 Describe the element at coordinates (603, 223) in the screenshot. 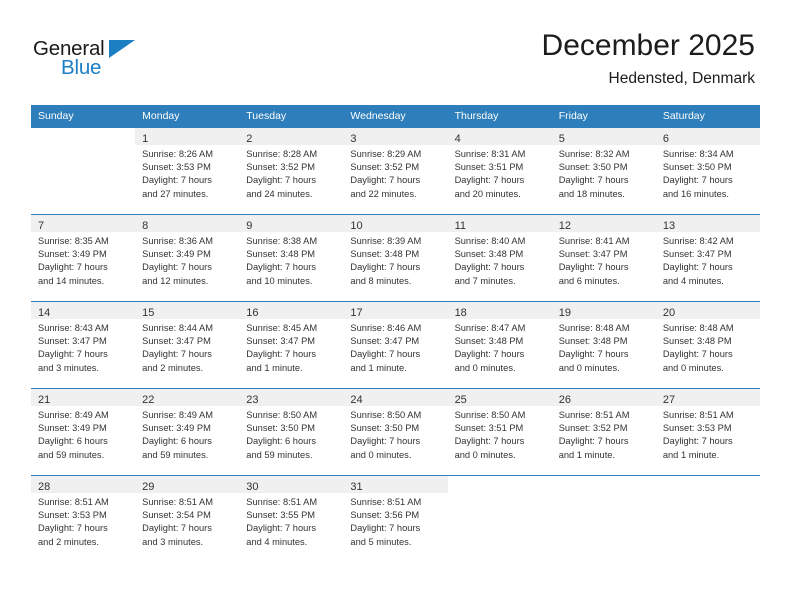

I see `day-number-bar: 12` at that location.